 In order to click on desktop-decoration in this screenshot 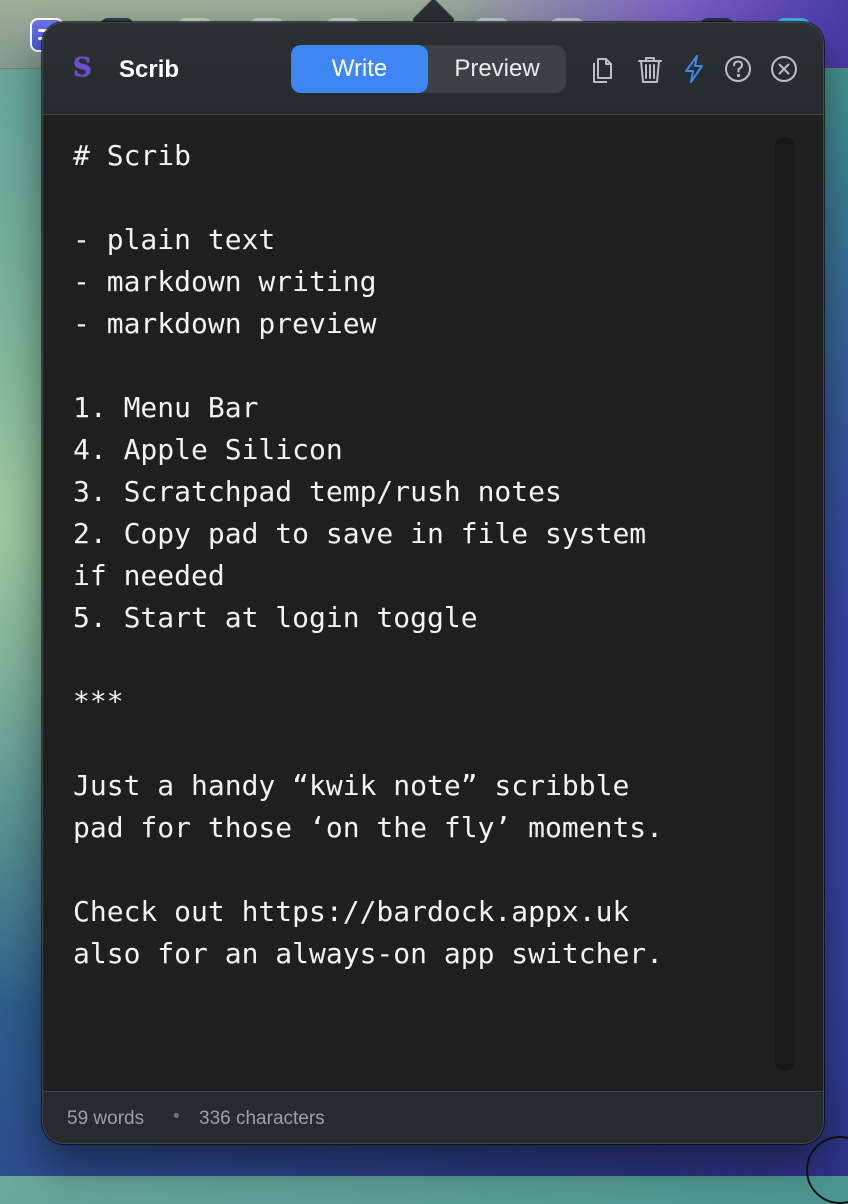, I will do `click(827, 1170)`.